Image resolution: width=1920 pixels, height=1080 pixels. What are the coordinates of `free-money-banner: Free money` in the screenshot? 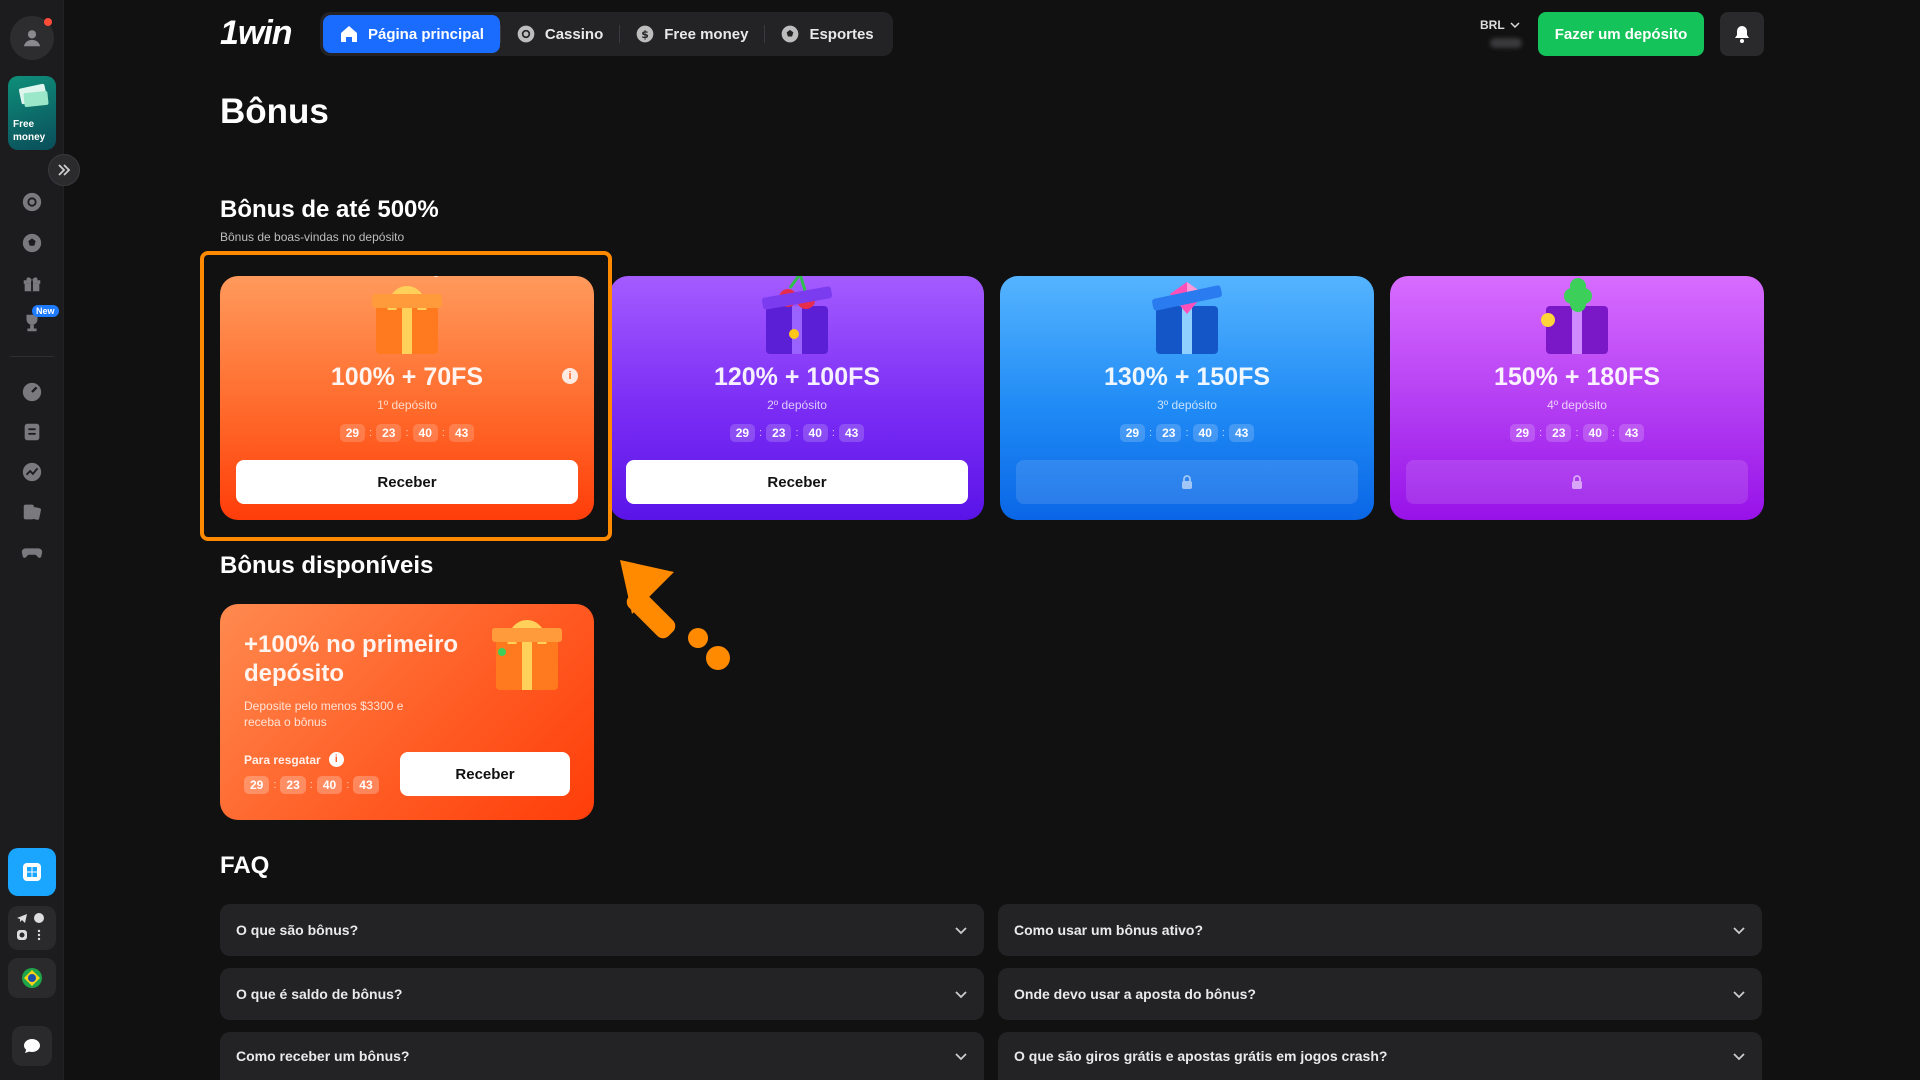 It's located at (32, 113).